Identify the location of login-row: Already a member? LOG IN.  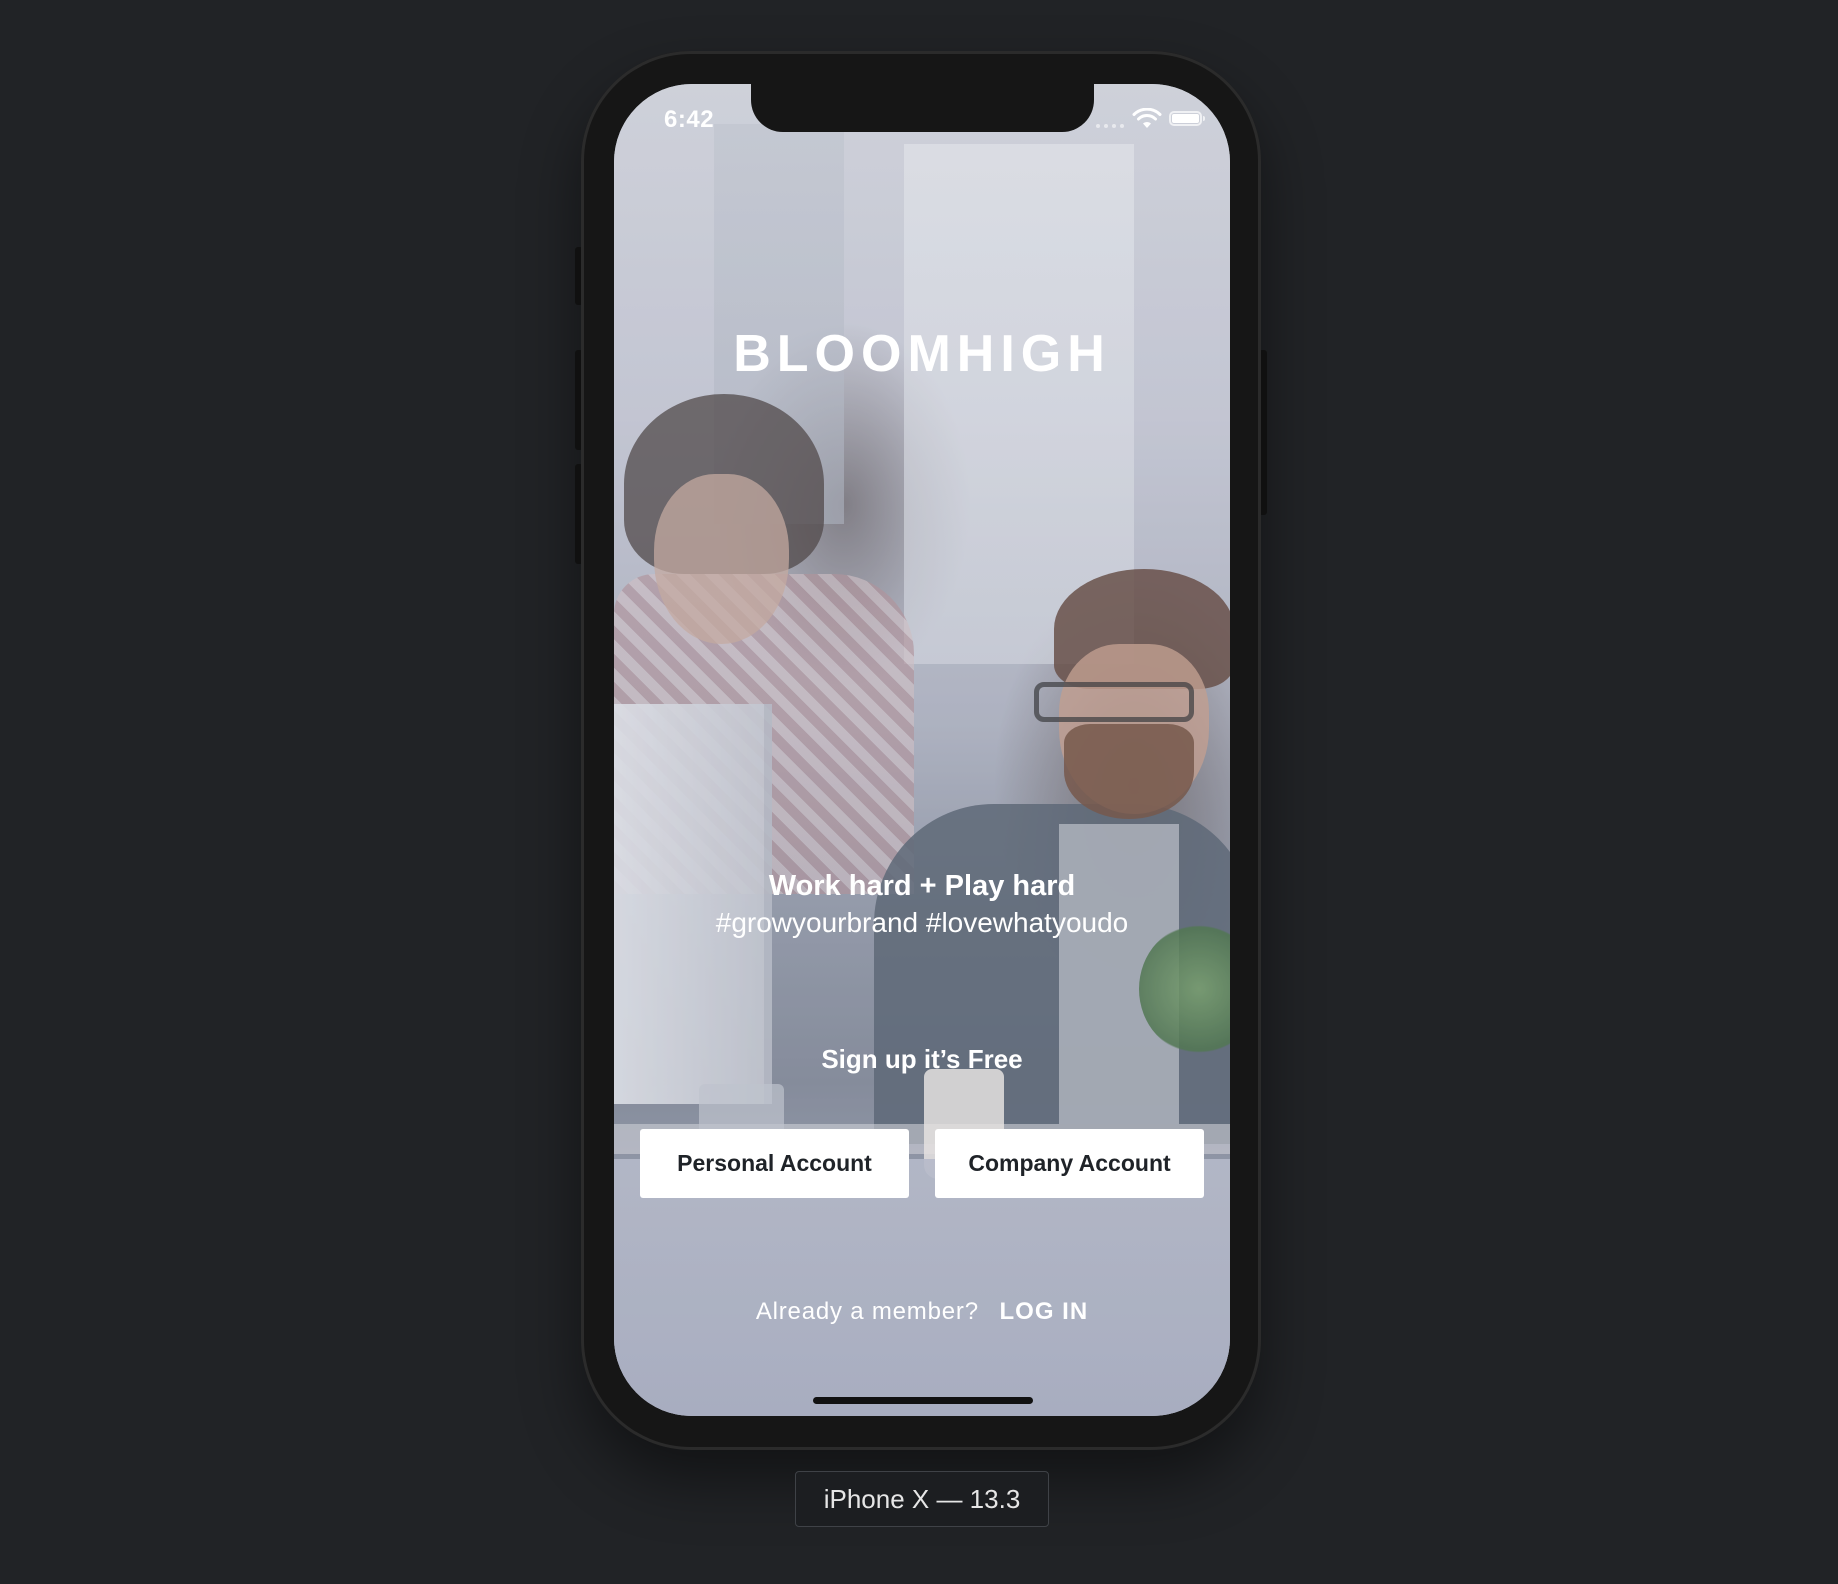
(922, 1312).